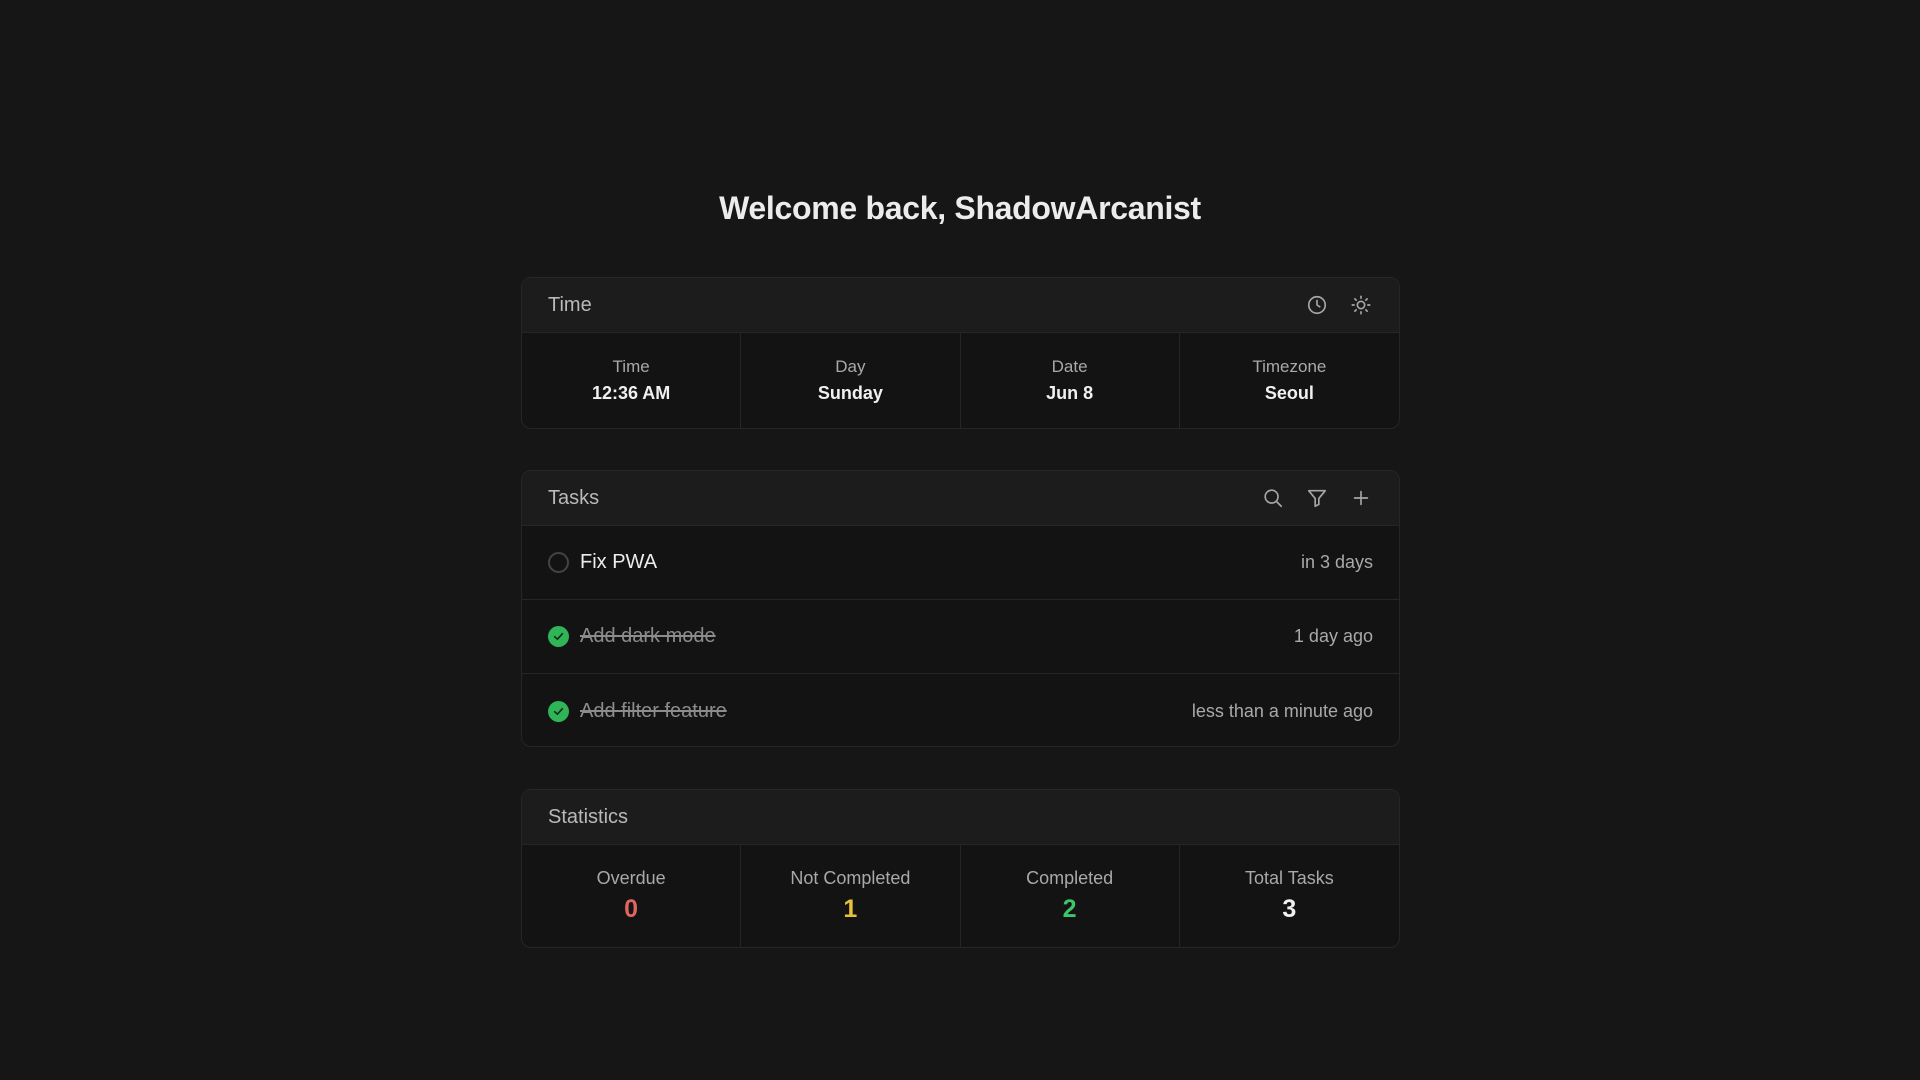 This screenshot has height=1080, width=1920. I want to click on task-name: Fix PWA, so click(619, 562).